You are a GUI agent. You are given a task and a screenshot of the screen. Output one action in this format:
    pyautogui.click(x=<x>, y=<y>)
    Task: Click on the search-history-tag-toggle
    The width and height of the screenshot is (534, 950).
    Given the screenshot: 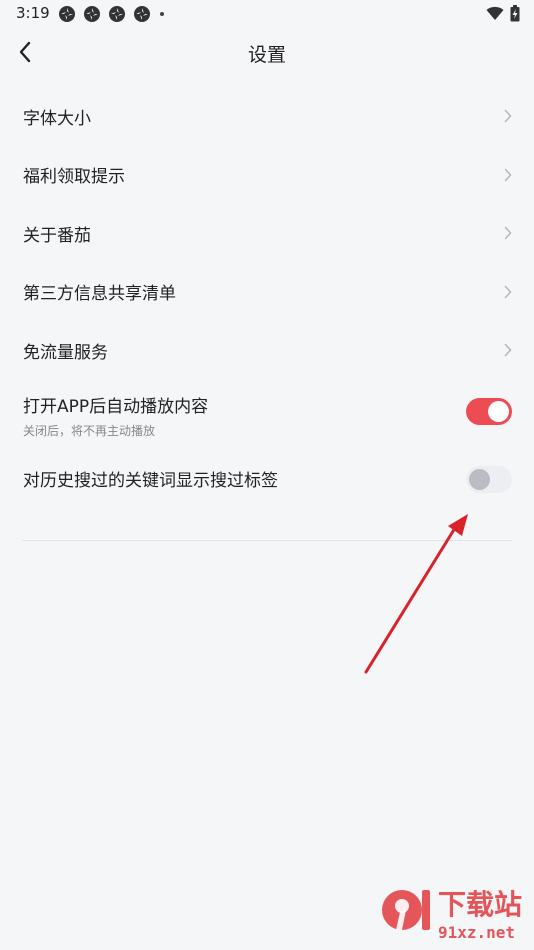 What is the action you would take?
    pyautogui.click(x=489, y=479)
    